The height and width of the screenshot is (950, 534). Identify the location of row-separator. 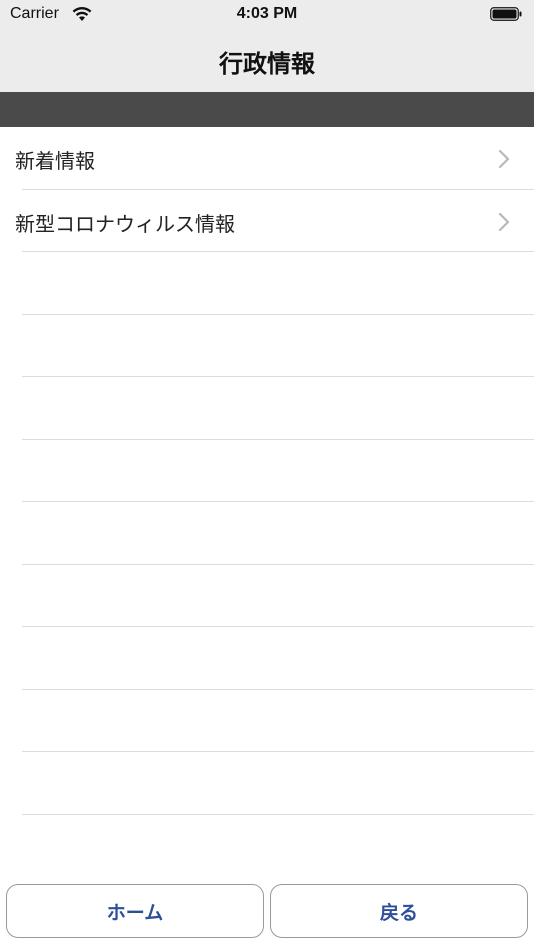
(278, 814).